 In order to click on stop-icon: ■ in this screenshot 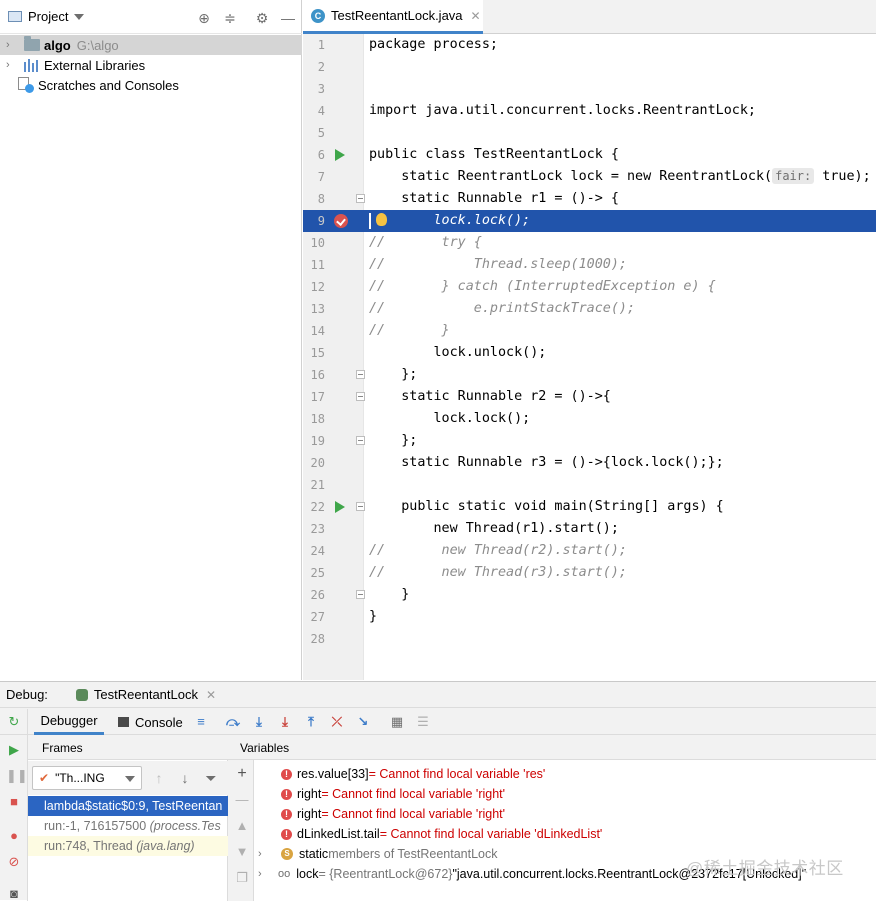, I will do `click(14, 802)`.